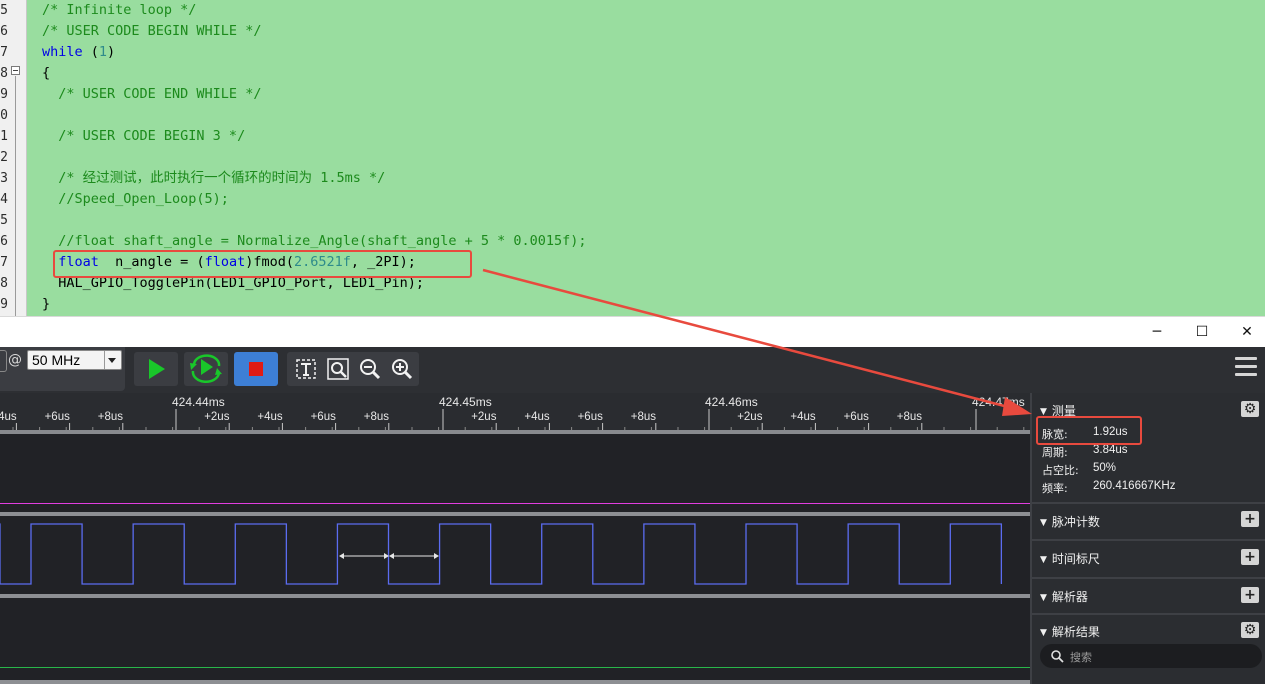 The width and height of the screenshot is (1265, 684). Describe the element at coordinates (4, 199) in the screenshot. I see `line-number: 4` at that location.